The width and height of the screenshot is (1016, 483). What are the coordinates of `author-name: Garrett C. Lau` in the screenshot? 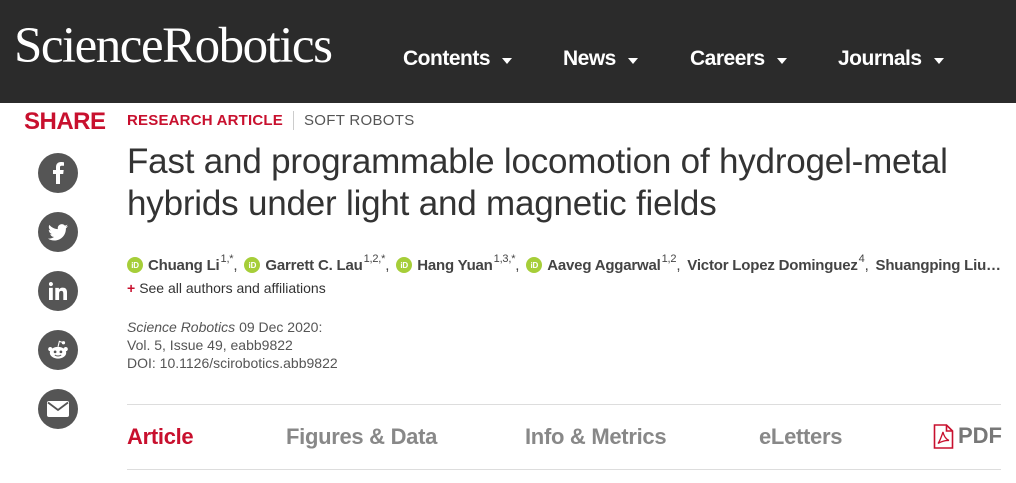 It's located at (314, 265).